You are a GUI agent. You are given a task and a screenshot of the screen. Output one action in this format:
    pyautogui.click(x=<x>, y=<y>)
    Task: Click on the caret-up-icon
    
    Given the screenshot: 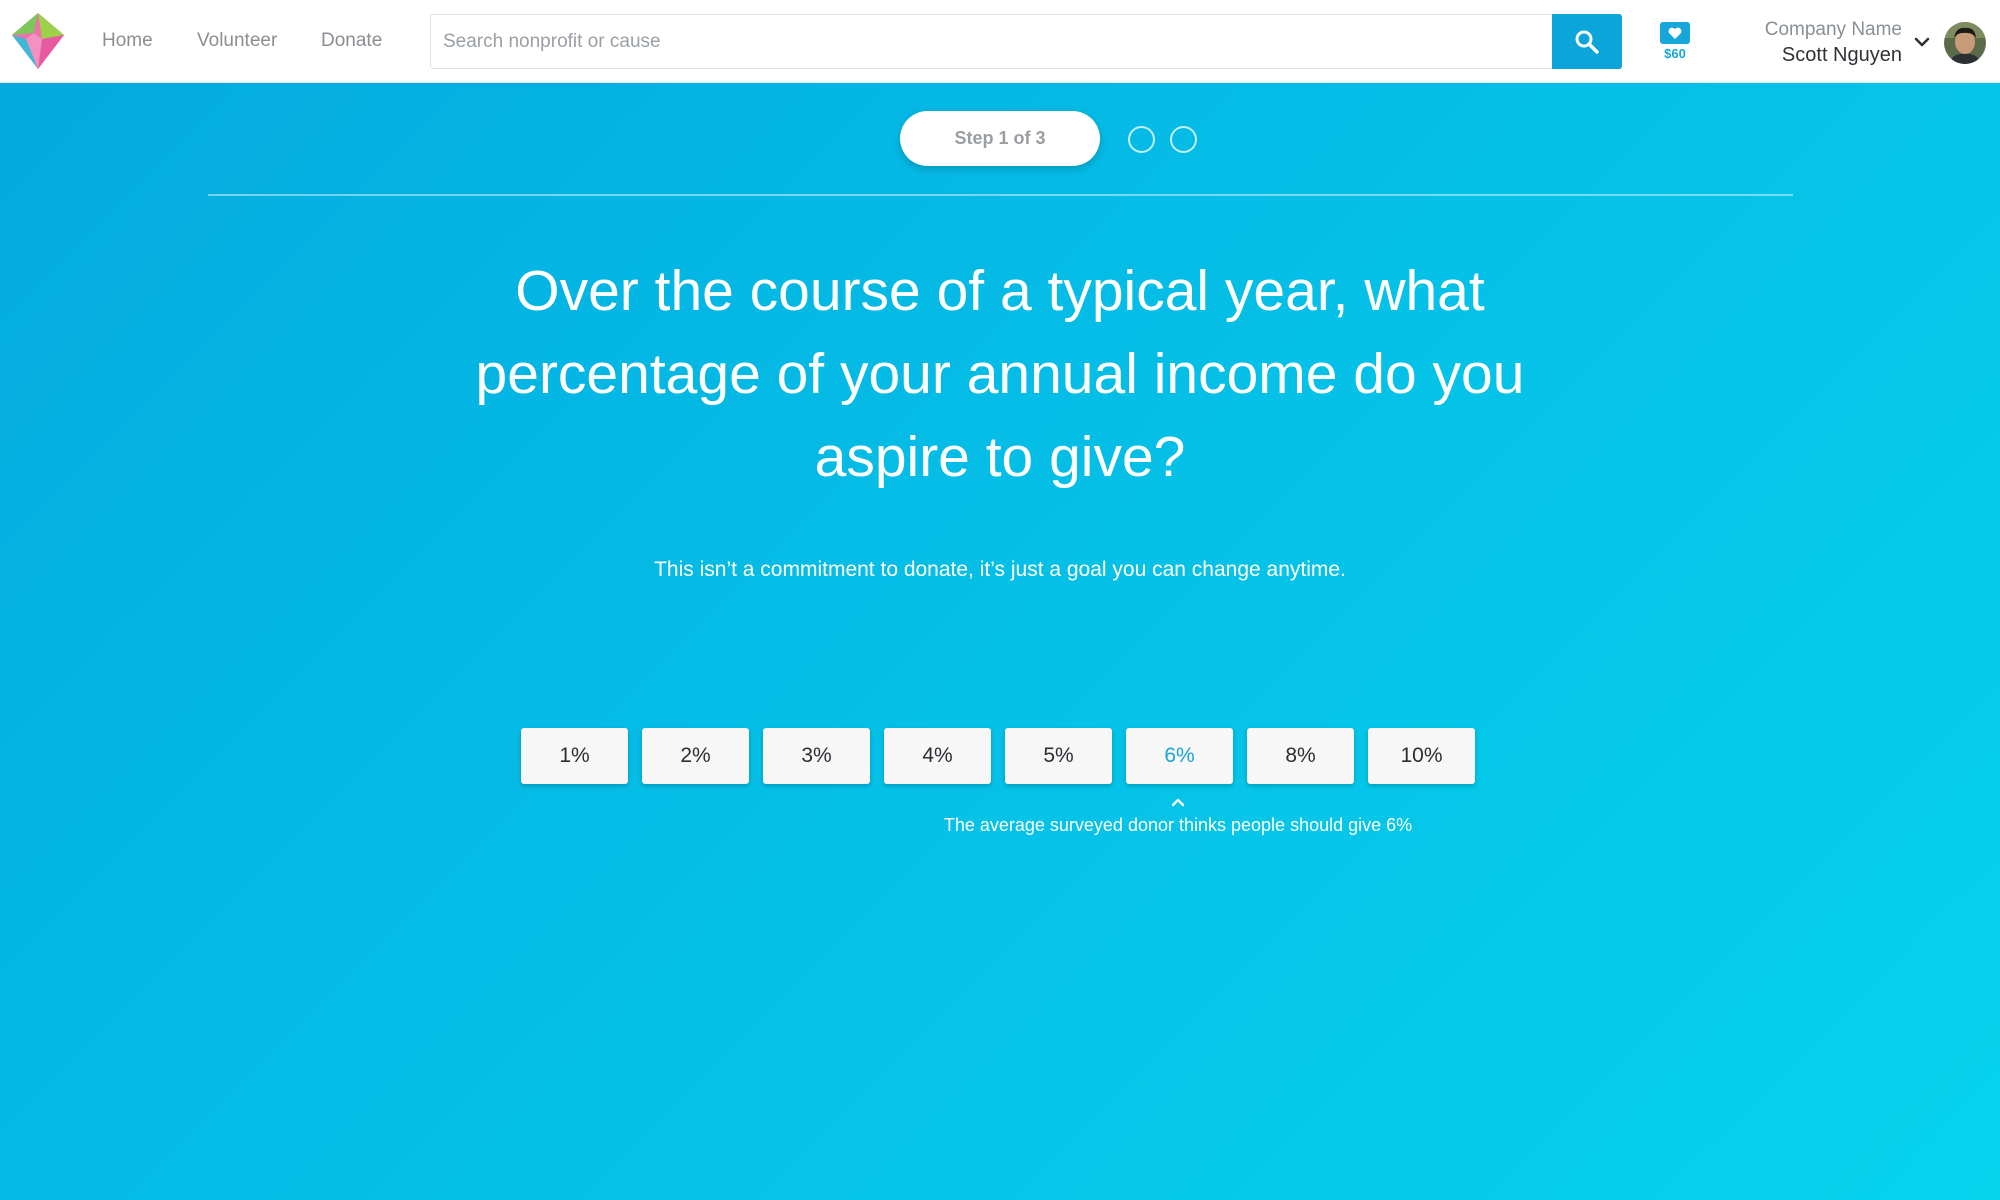 What is the action you would take?
    pyautogui.click(x=1178, y=802)
    